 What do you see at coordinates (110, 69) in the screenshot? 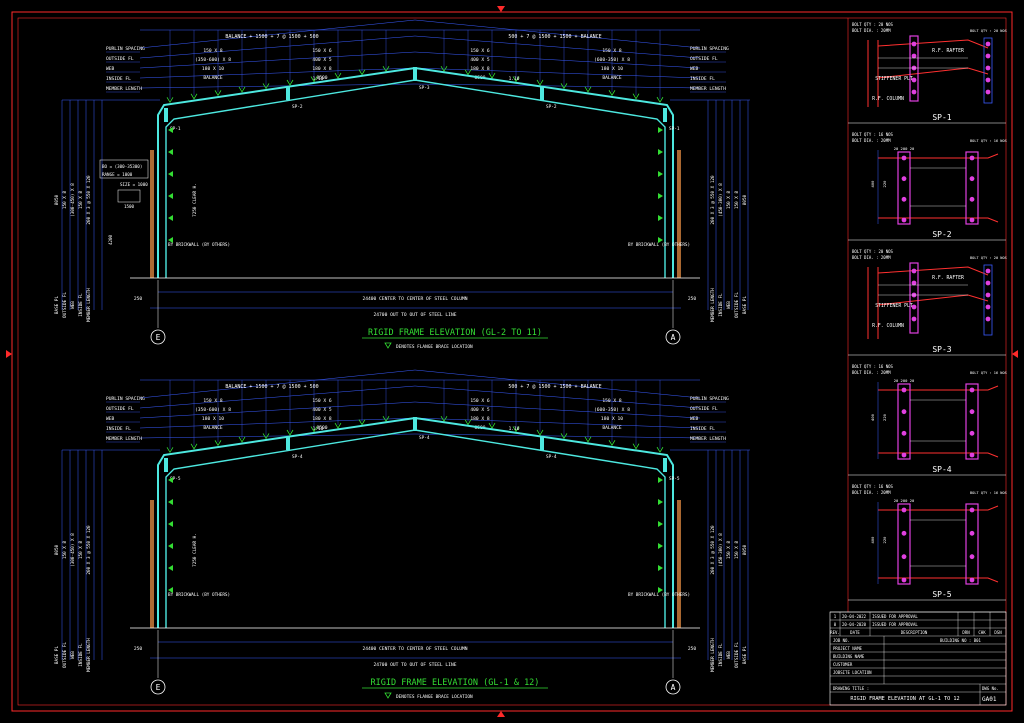
I see `rafter-row-label-left: WEB` at bounding box center [110, 69].